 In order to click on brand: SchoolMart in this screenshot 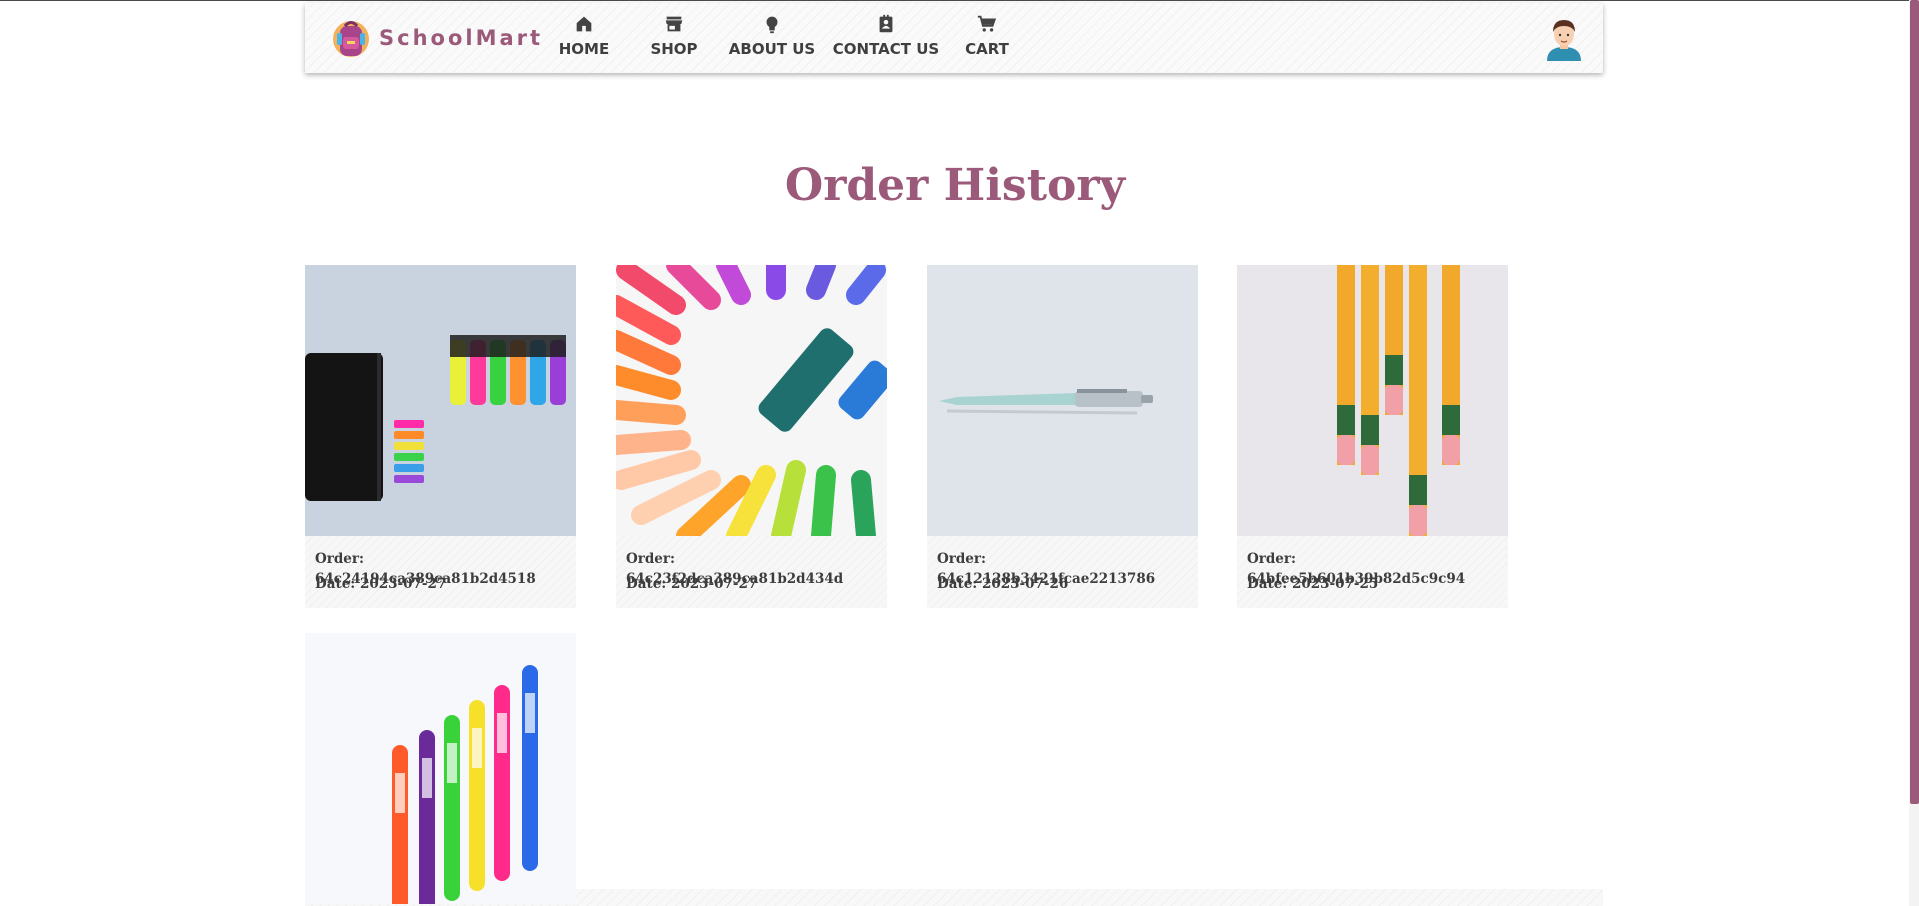, I will do `click(437, 38)`.